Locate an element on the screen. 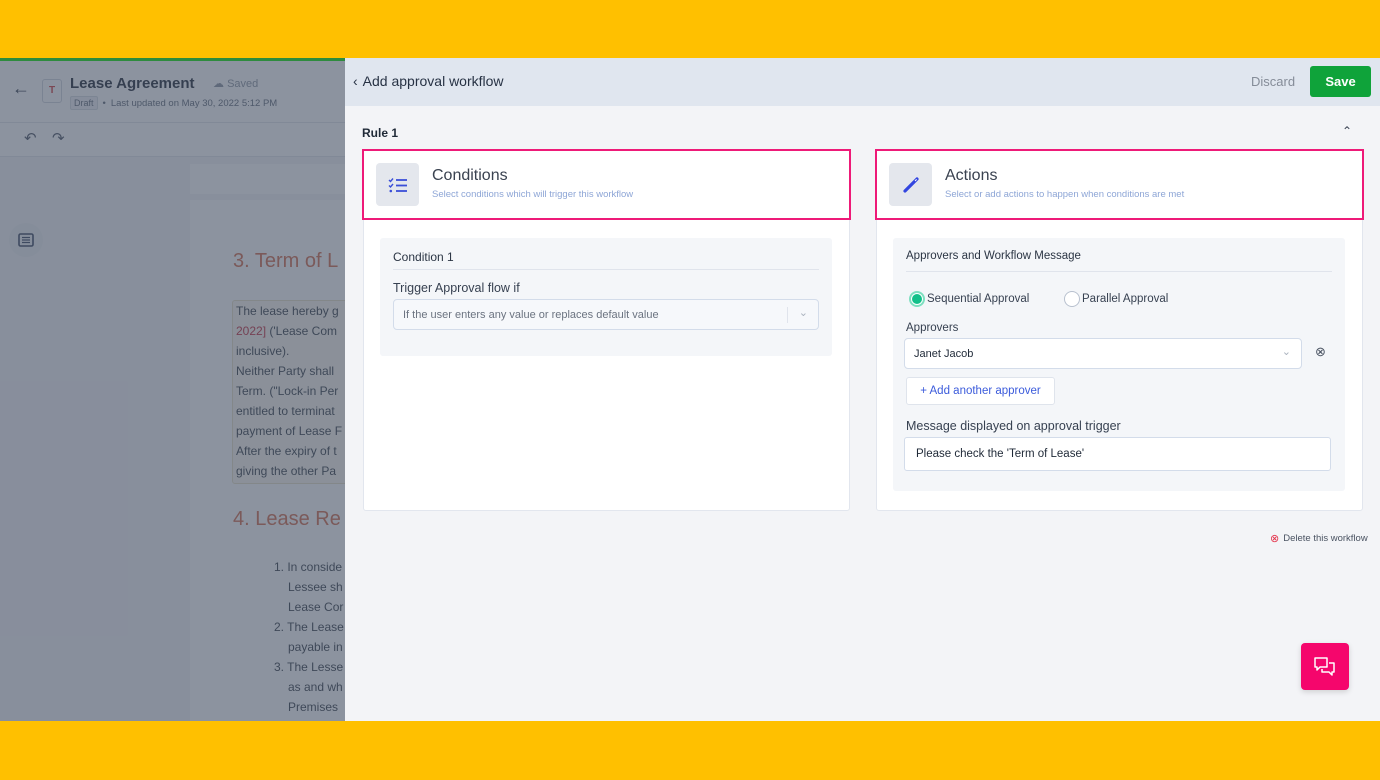 This screenshot has width=1380, height=780. message-label: Message displayed on approval trigger is located at coordinates (1013, 426).